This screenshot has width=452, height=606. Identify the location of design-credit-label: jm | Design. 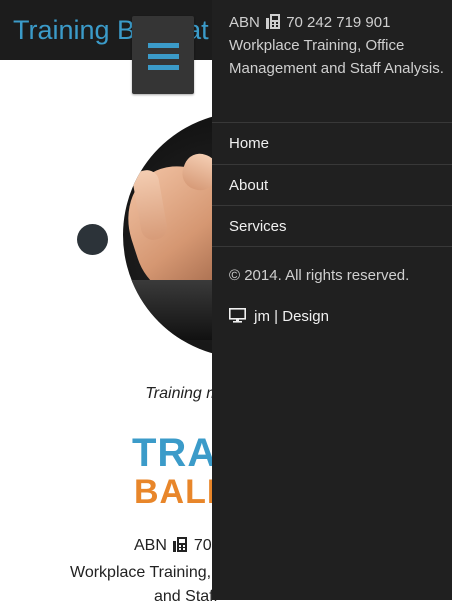
(291, 316).